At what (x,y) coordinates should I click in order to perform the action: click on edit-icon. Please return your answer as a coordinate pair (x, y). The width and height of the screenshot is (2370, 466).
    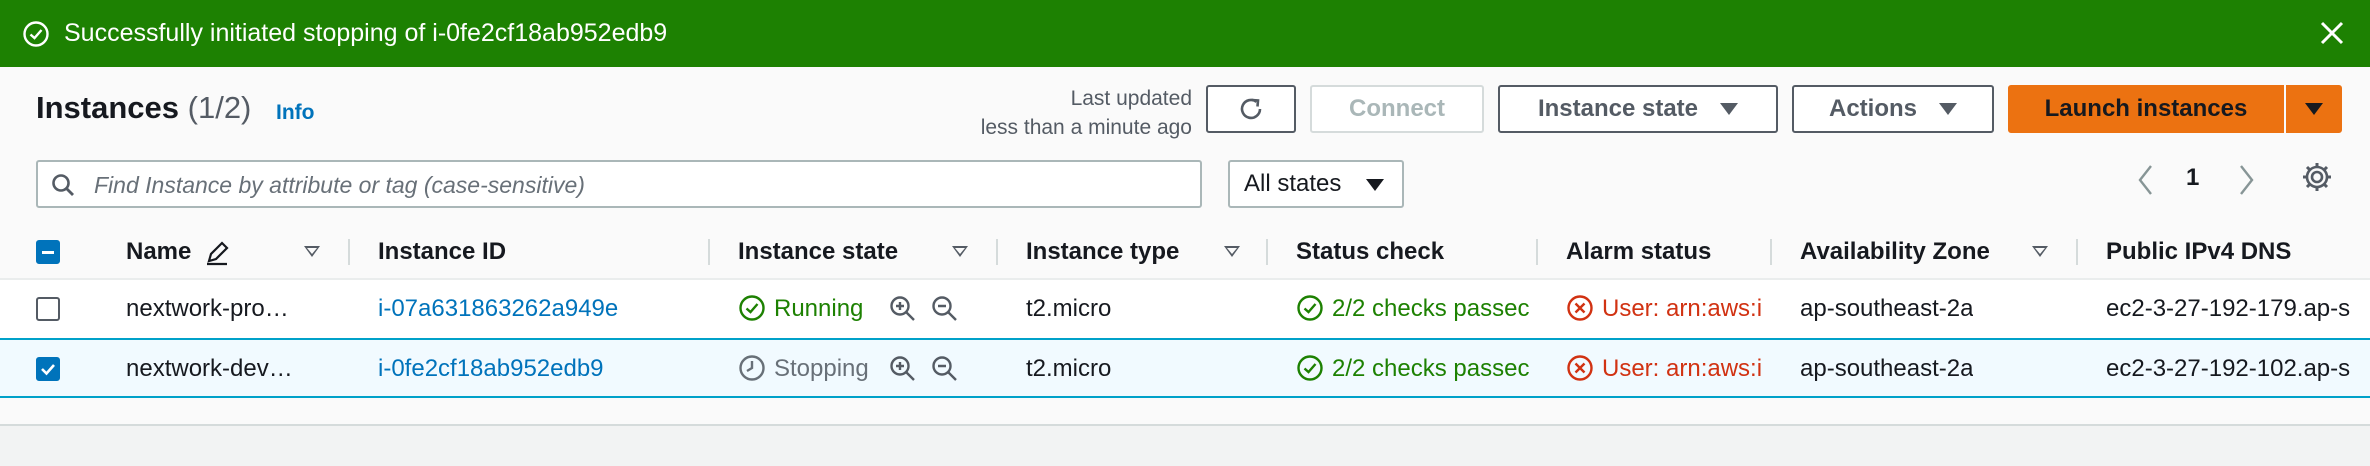
    Looking at the image, I should click on (218, 253).